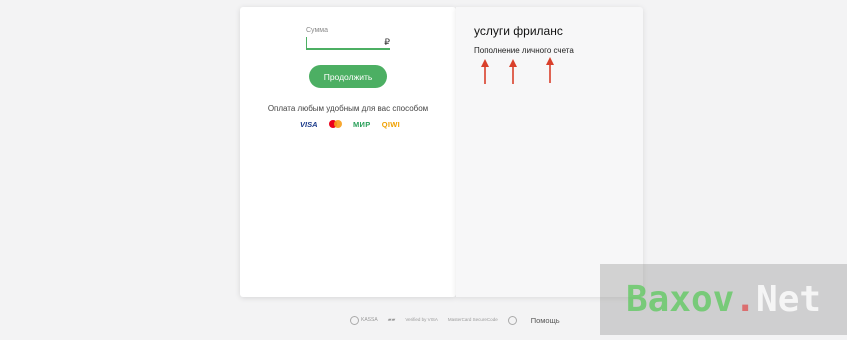  What do you see at coordinates (335, 124) in the screenshot?
I see `mastercard-logo` at bounding box center [335, 124].